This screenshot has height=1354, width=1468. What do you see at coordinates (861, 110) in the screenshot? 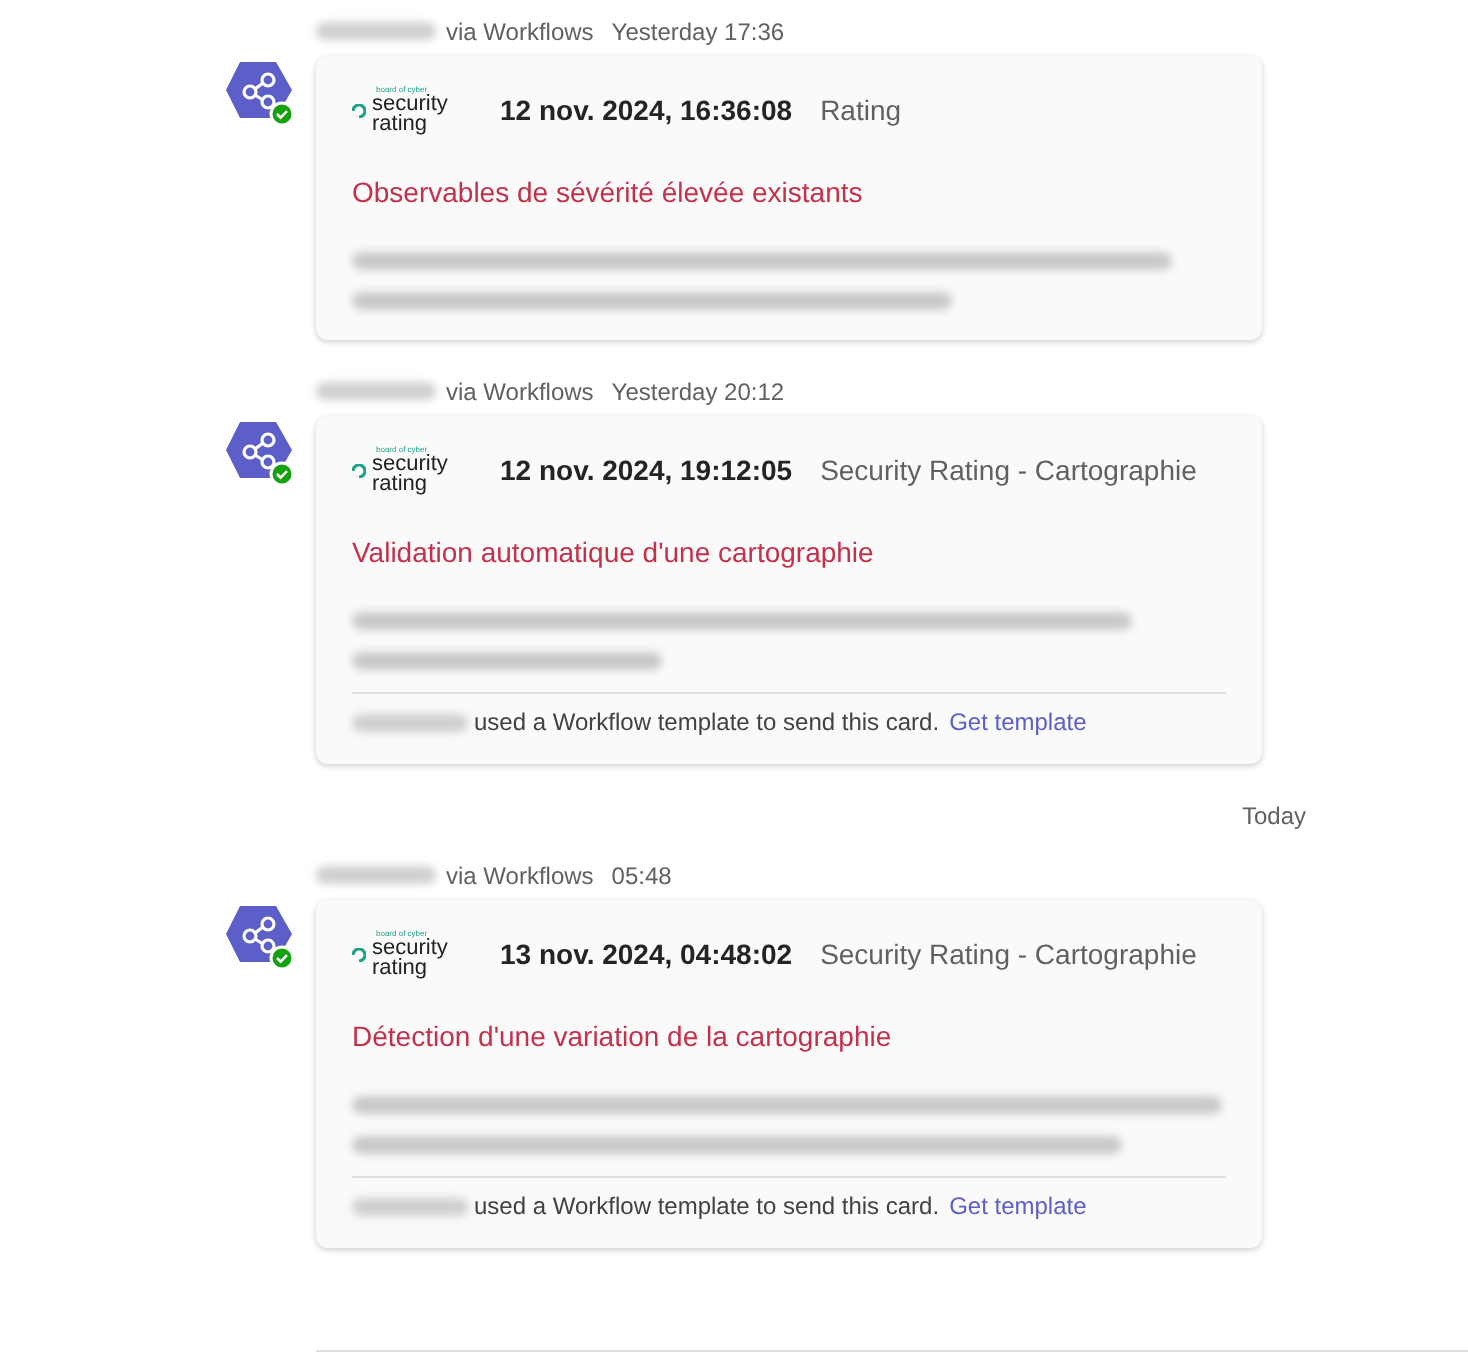
I see `card-category: Rating` at bounding box center [861, 110].